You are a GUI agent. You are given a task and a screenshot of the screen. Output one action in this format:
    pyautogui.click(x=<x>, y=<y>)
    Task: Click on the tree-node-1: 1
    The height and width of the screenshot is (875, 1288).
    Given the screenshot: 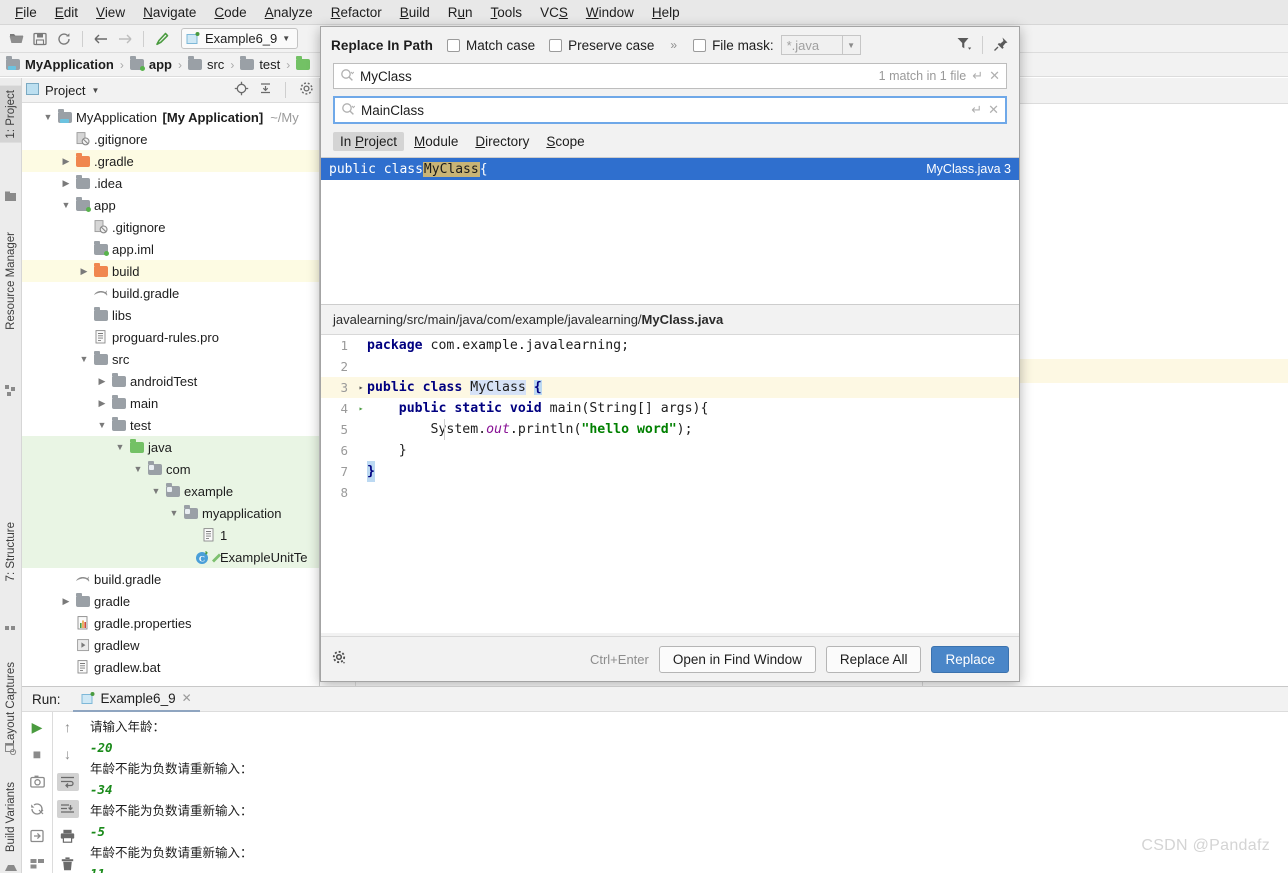 What is the action you would take?
    pyautogui.click(x=170, y=535)
    